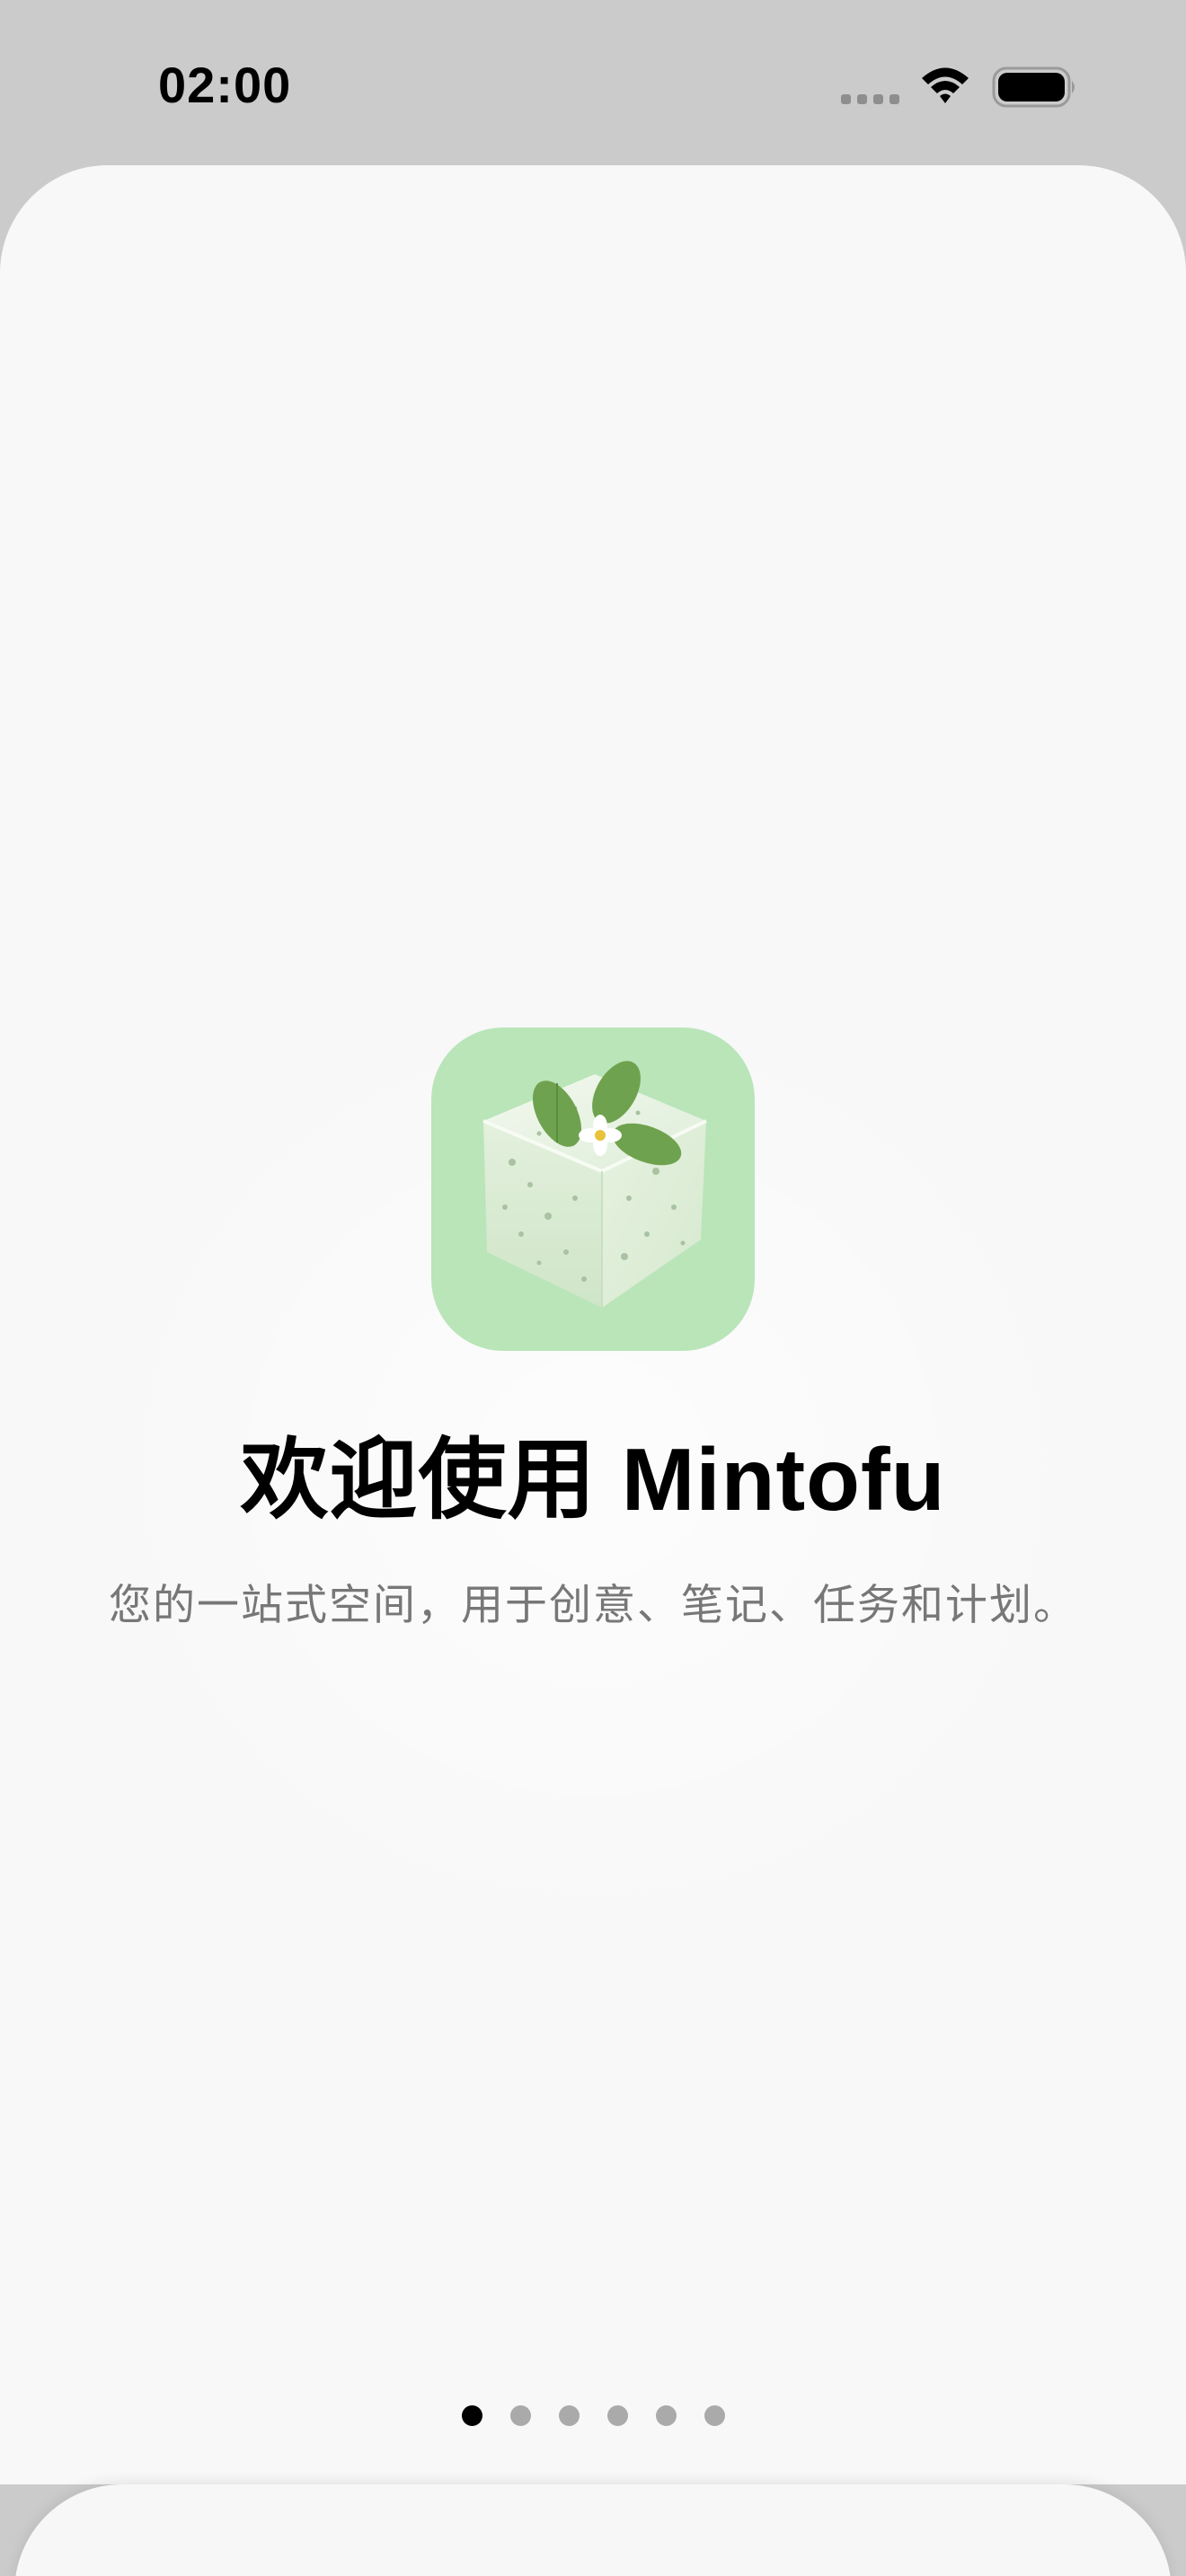  I want to click on status-bar: 02:00, so click(593, 83).